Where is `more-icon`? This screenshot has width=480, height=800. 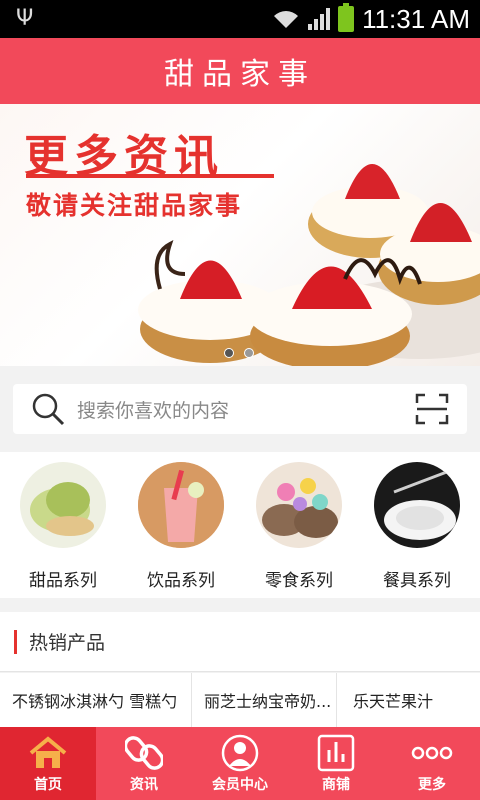 more-icon is located at coordinates (432, 753).